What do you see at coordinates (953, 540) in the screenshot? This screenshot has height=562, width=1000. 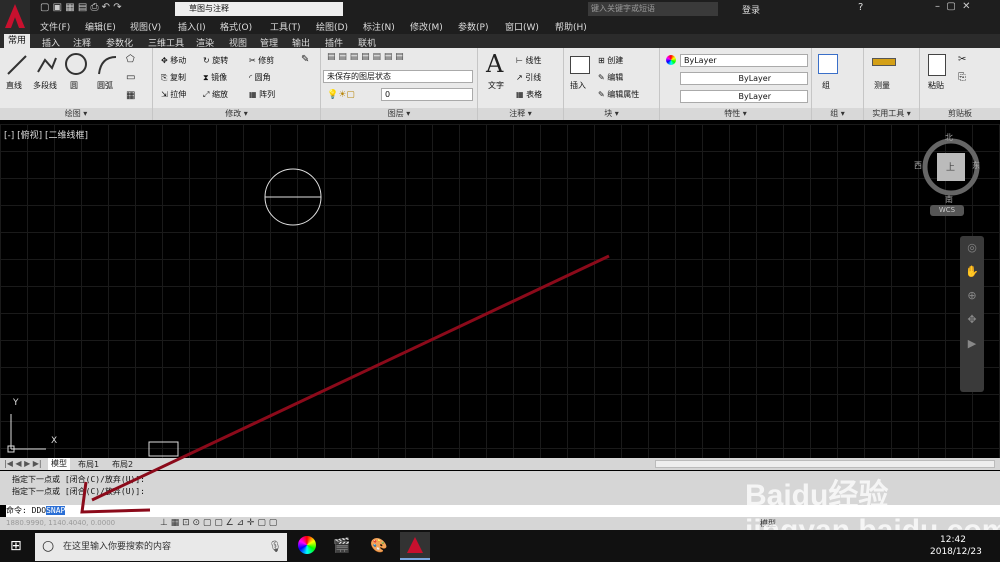 I see `clock-time: 12:42` at bounding box center [953, 540].